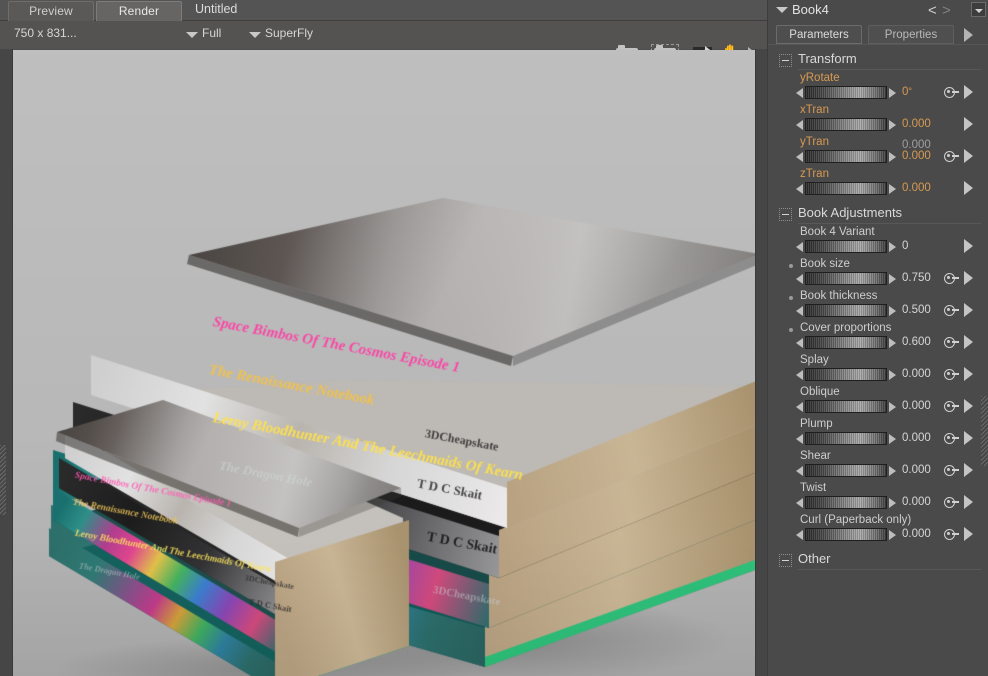  What do you see at coordinates (139, 11) in the screenshot?
I see `tab-render: Render` at bounding box center [139, 11].